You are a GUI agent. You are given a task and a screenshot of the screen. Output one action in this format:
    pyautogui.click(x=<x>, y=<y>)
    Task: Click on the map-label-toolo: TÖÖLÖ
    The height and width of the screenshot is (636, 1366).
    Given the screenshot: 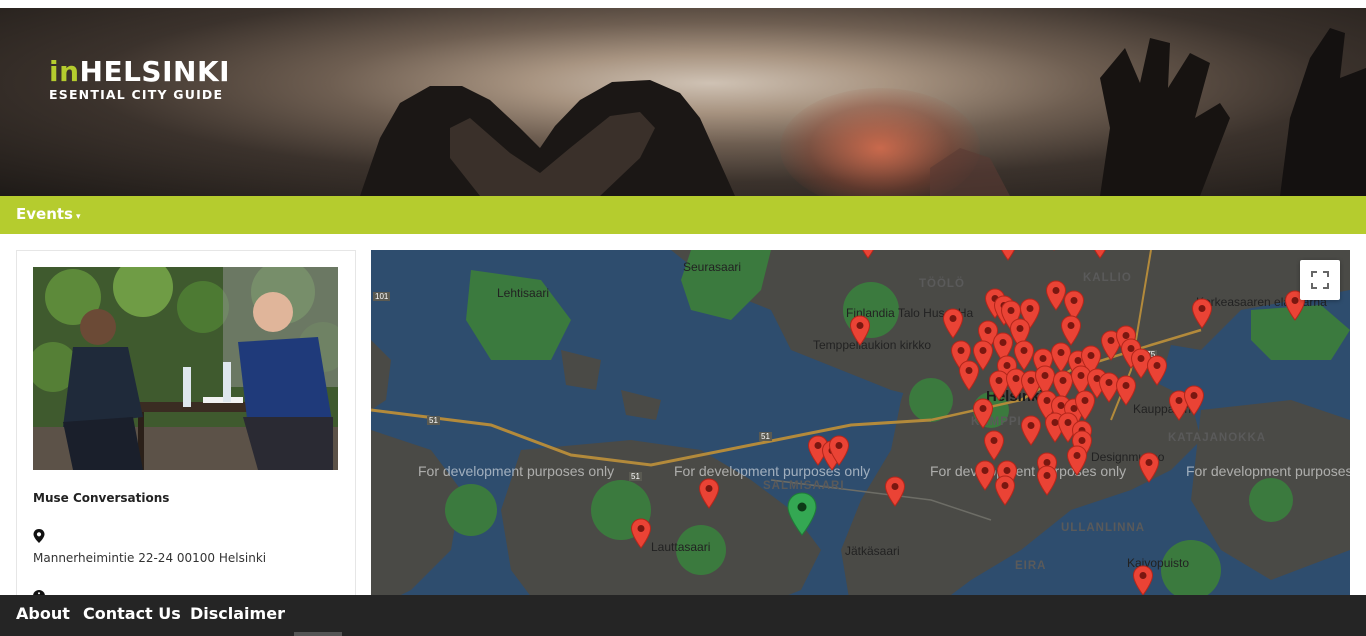 What is the action you would take?
    pyautogui.click(x=942, y=284)
    